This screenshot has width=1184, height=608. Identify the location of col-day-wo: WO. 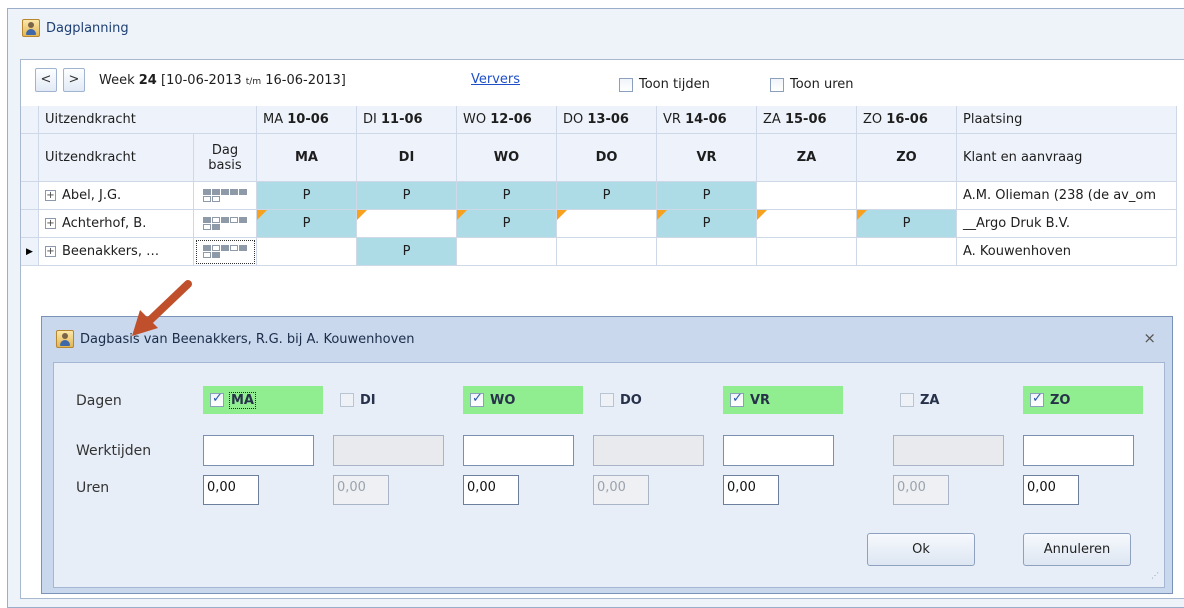
(507, 158).